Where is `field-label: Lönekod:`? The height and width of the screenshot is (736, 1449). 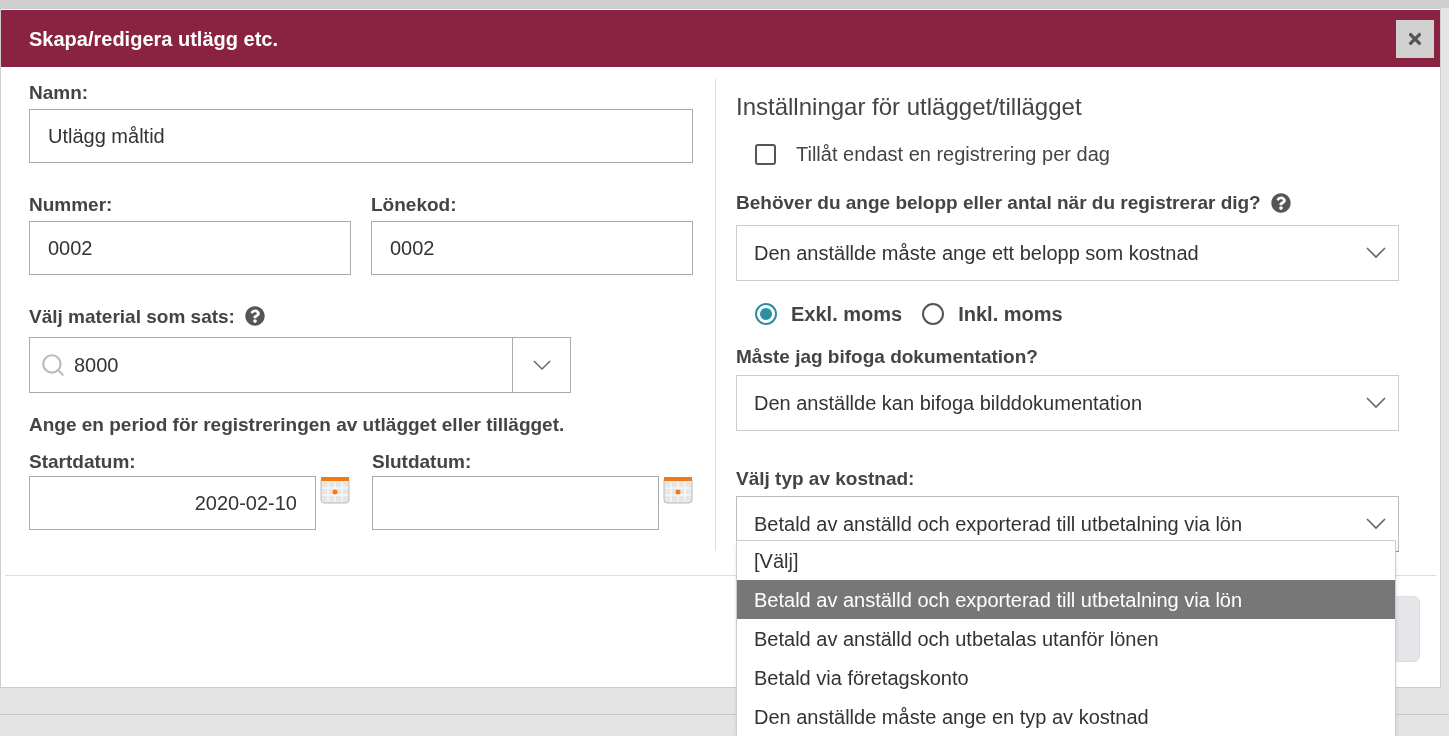
field-label: Lönekod: is located at coordinates (414, 204).